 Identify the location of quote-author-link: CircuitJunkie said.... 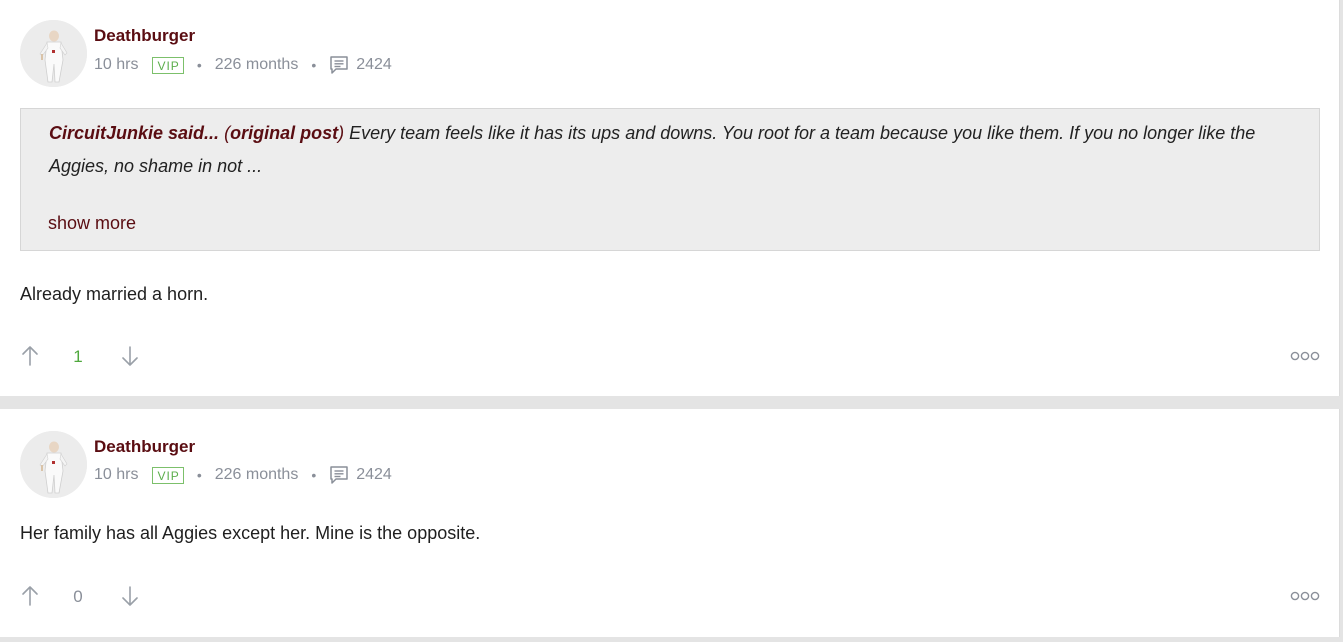
(134, 133).